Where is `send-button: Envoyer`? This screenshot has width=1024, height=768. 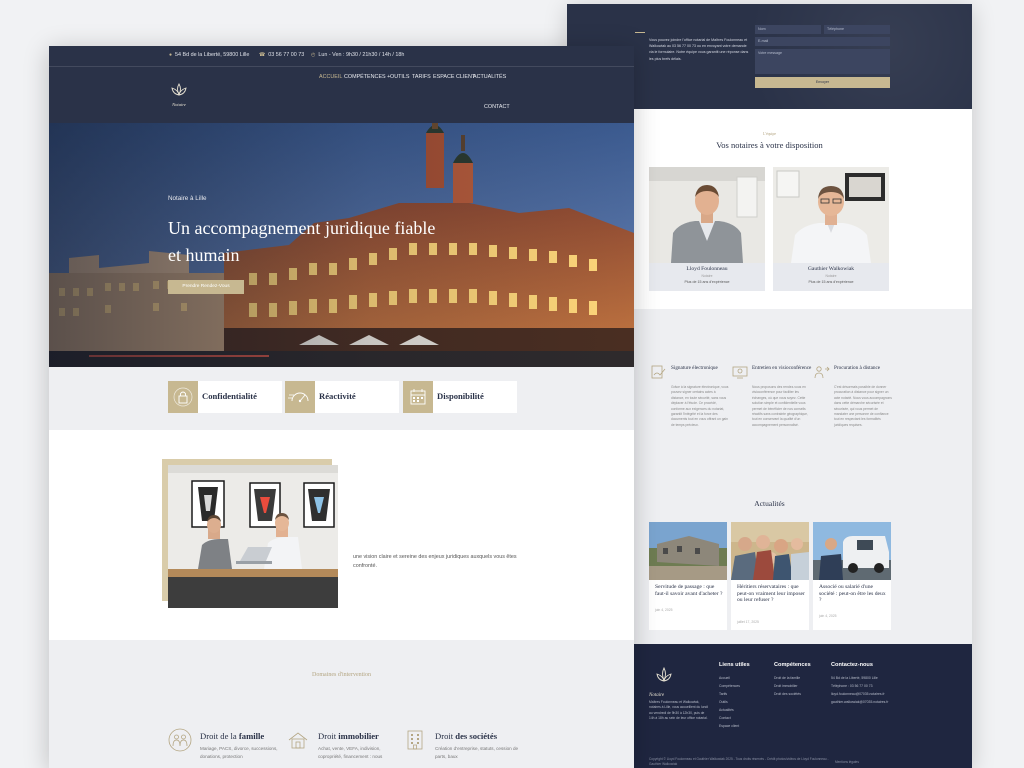 send-button: Envoyer is located at coordinates (822, 82).